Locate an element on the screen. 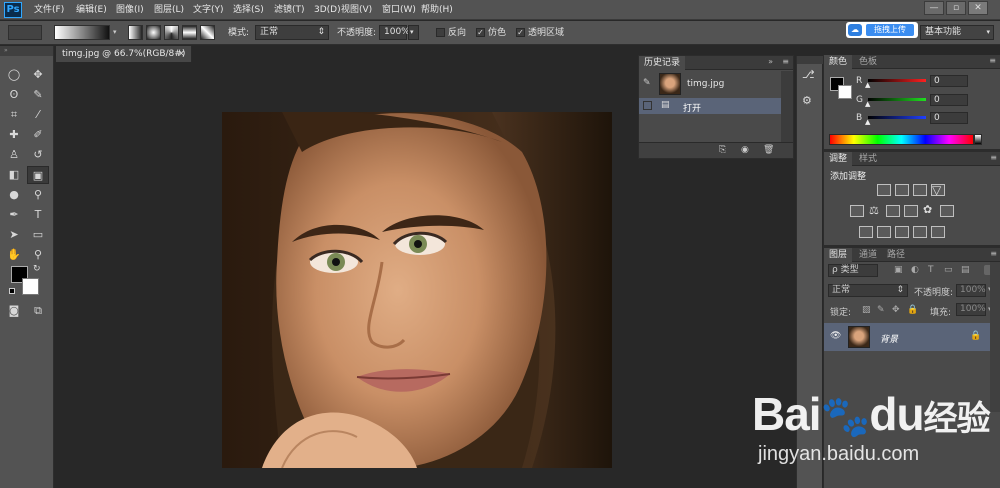 Image resolution: width=1000 pixels, height=488 pixels. tab-layers: 图层 is located at coordinates (838, 255).